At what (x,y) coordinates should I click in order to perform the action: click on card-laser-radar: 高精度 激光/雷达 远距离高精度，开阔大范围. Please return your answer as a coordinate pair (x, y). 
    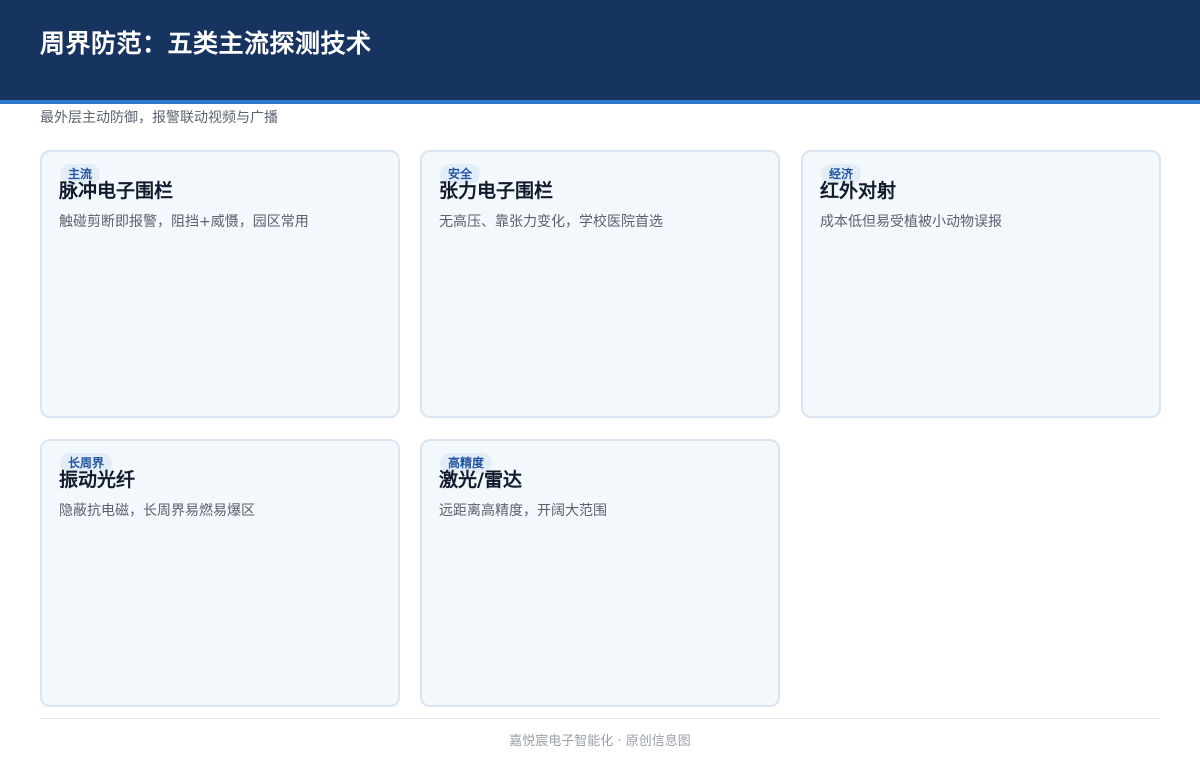
    Looking at the image, I should click on (600, 573).